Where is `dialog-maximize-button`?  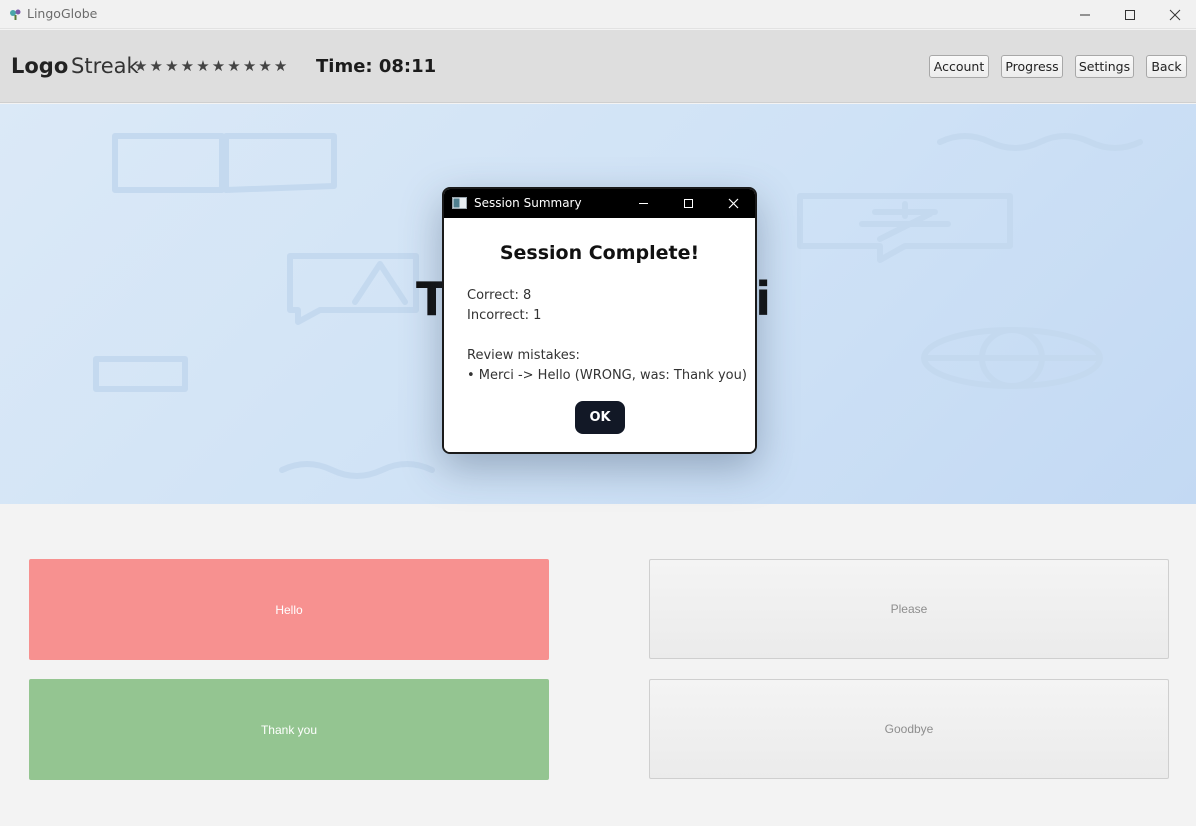 dialog-maximize-button is located at coordinates (688, 203).